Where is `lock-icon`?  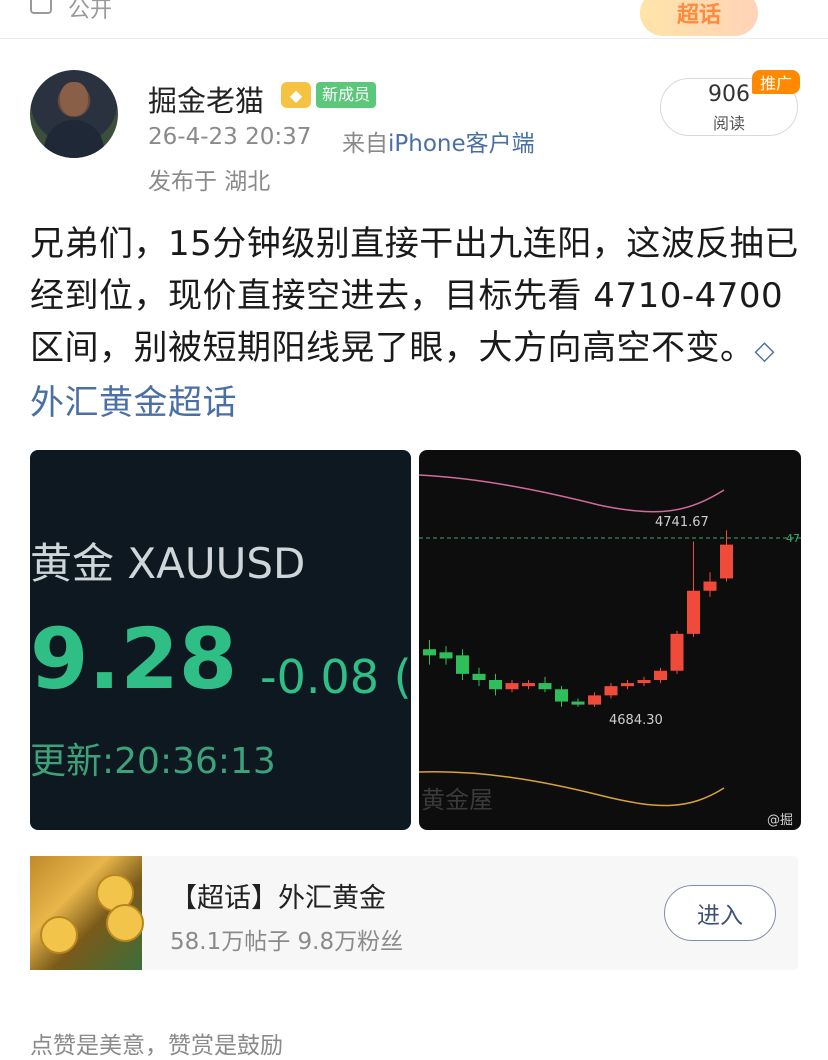 lock-icon is located at coordinates (41, 7).